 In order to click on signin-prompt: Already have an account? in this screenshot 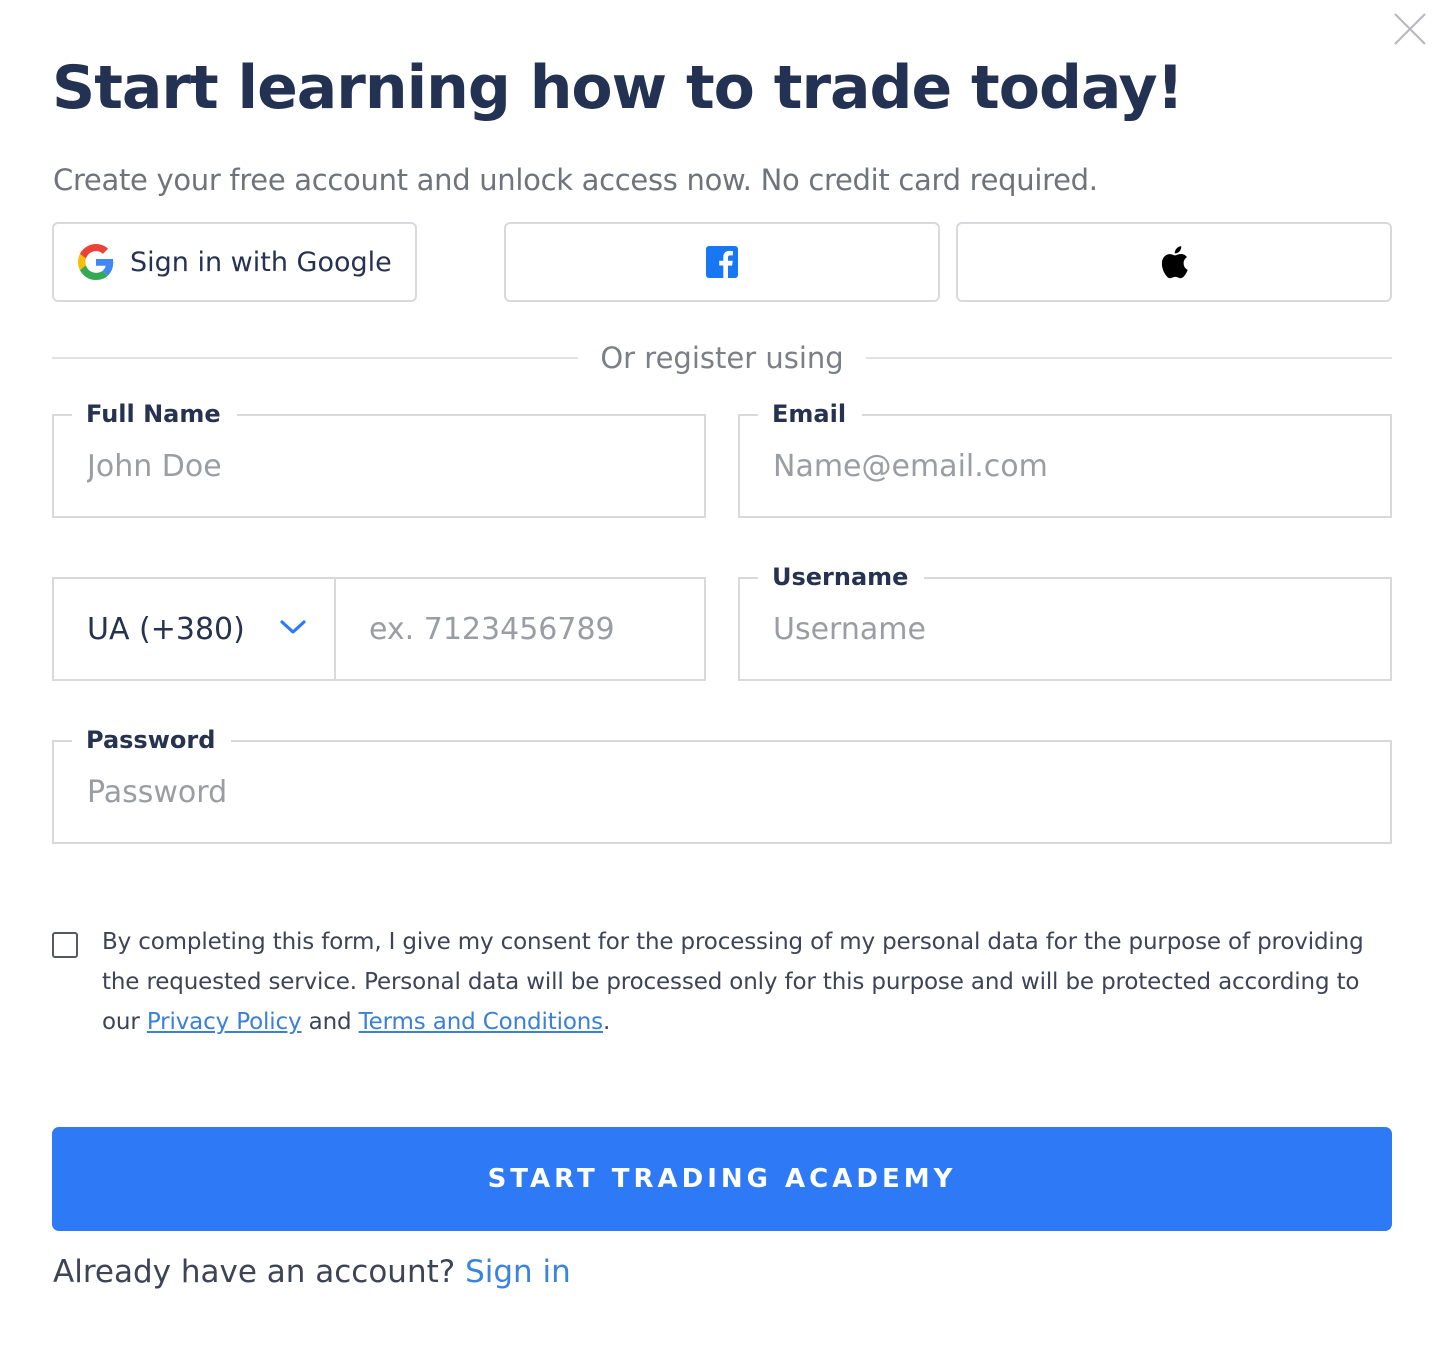, I will do `click(259, 1272)`.